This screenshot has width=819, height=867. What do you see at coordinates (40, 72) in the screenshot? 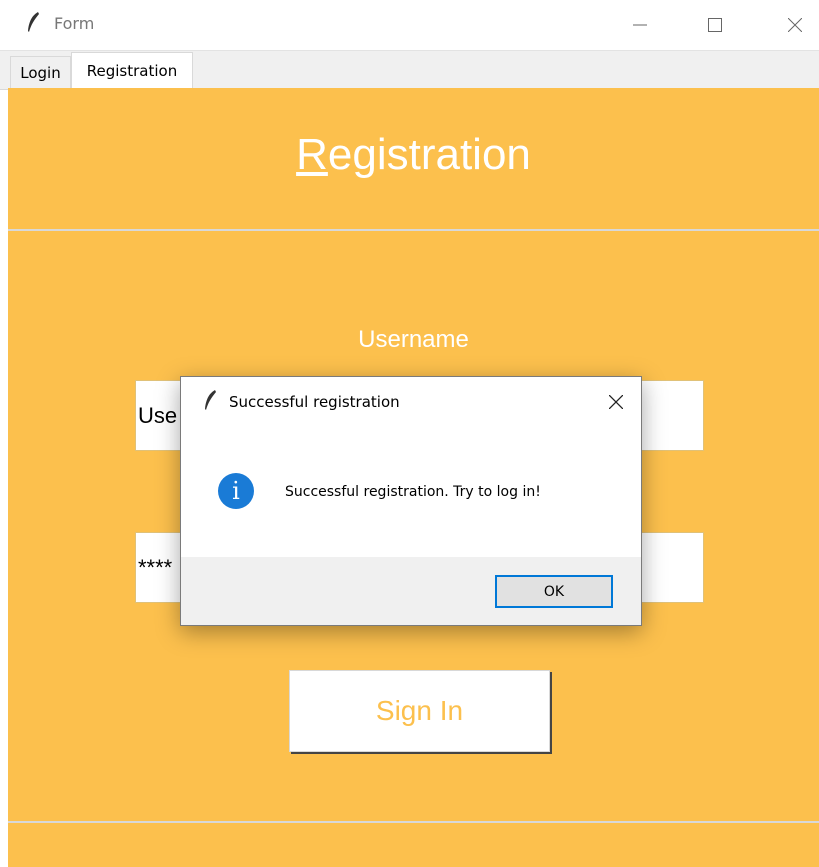
I see `tab-login: Login` at bounding box center [40, 72].